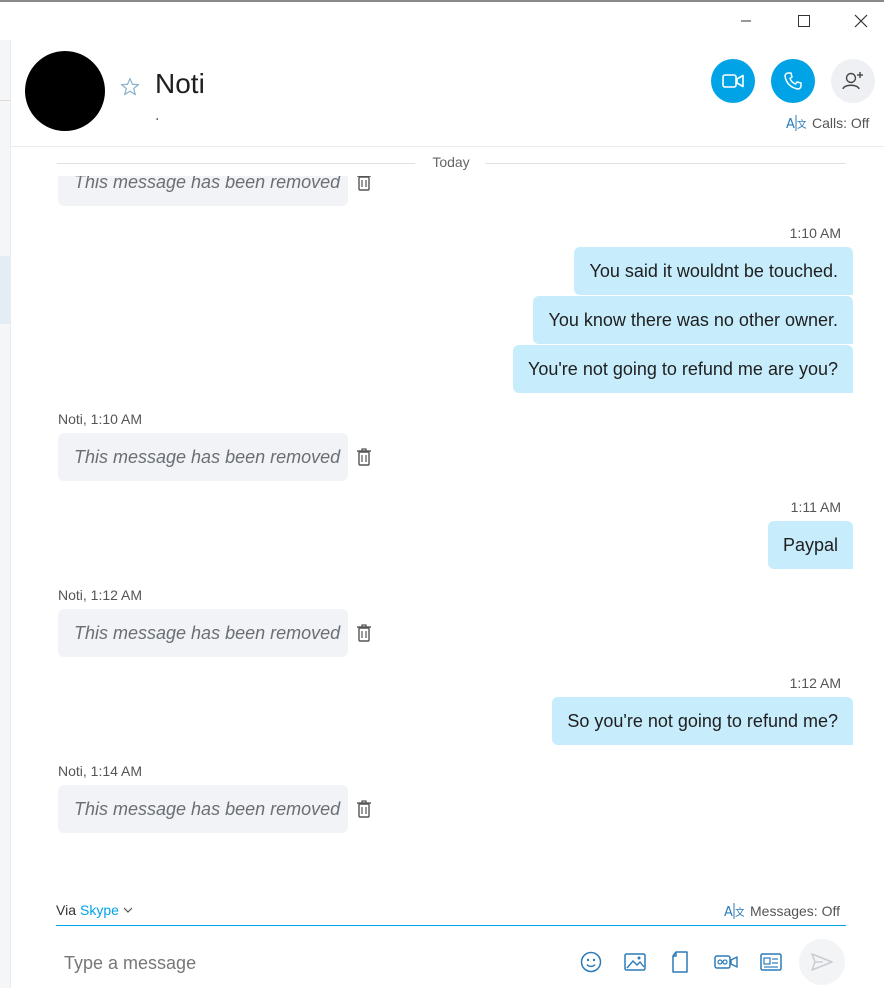  I want to click on messages-label: Messages: Off, so click(795, 911).